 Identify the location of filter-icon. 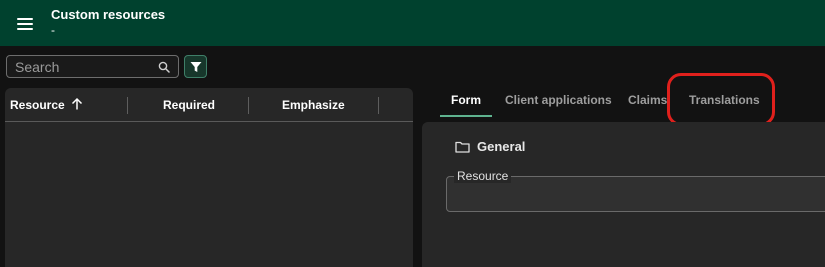
(196, 67).